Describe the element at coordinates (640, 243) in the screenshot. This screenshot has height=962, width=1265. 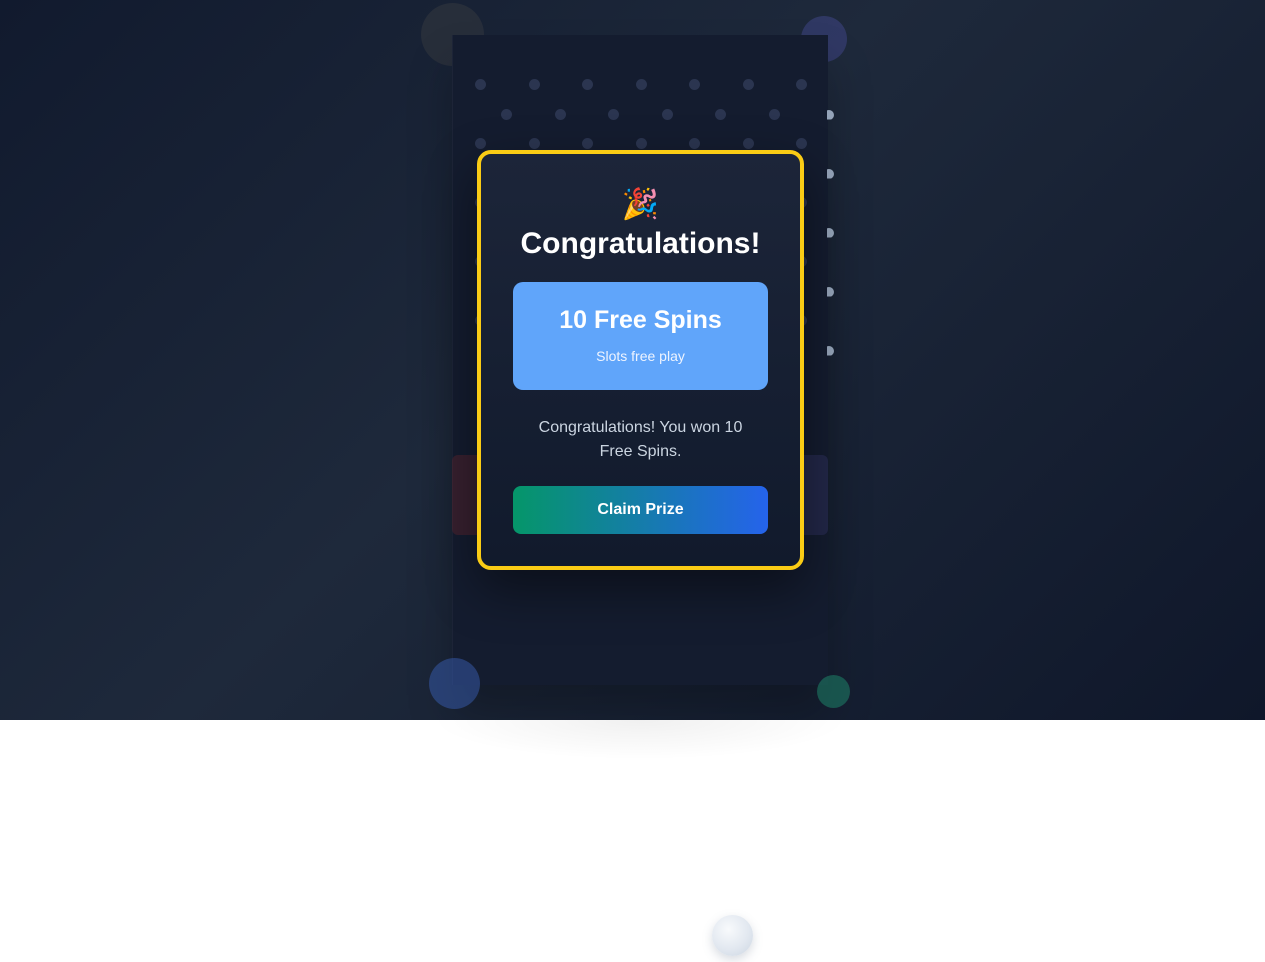
I see `modal-title: Congratulations!` at that location.